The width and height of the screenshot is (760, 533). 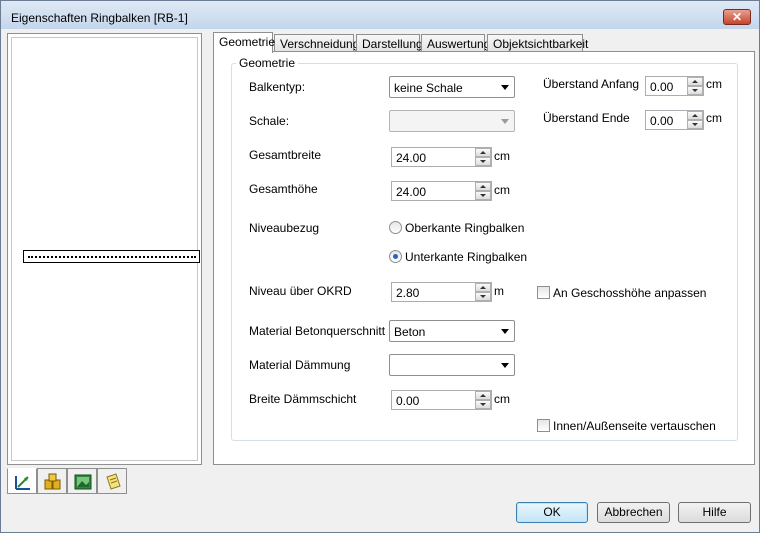 I want to click on tab-darstellung: Darstellung, so click(x=389, y=43).